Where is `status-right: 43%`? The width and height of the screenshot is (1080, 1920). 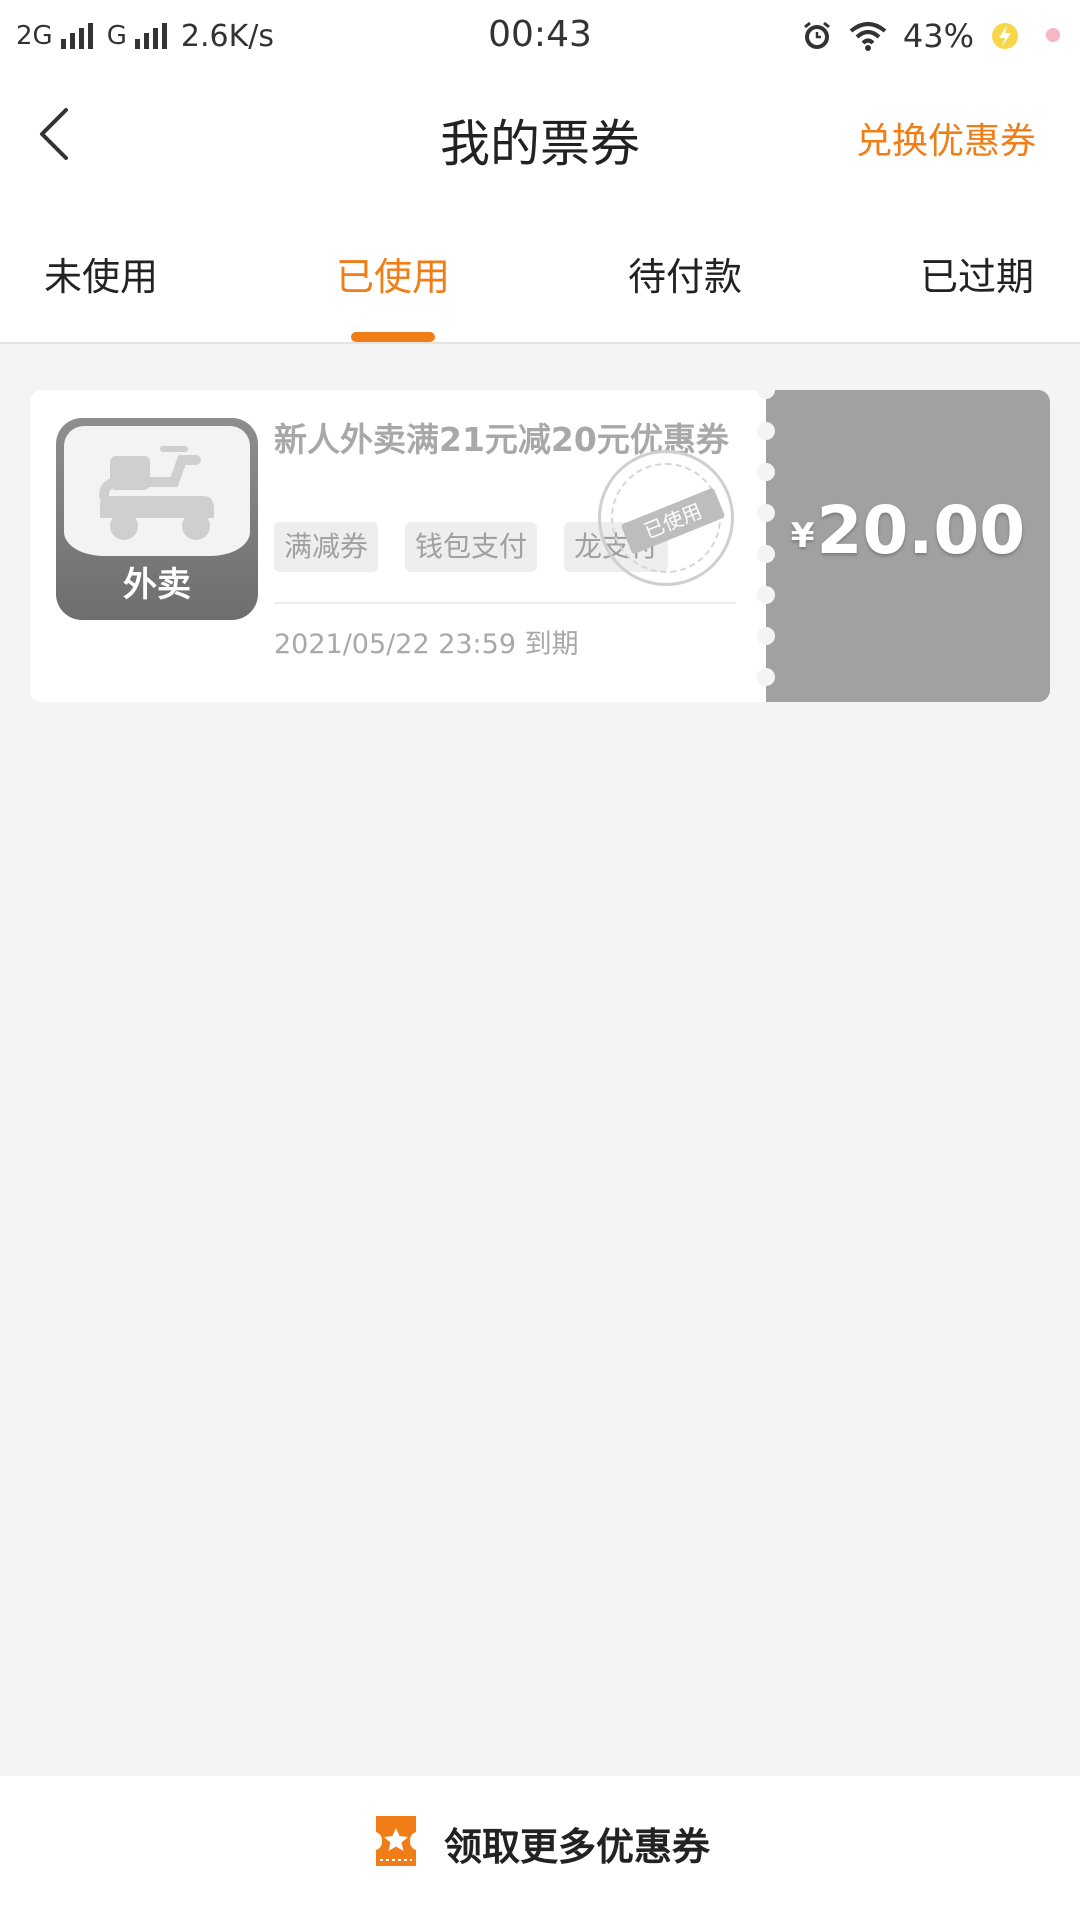
status-right: 43% is located at coordinates (910, 36).